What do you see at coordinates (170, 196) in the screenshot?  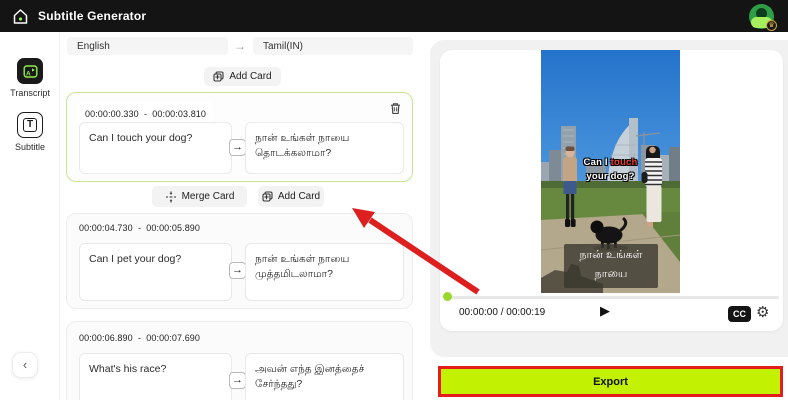 I see `merge-card-icon` at bounding box center [170, 196].